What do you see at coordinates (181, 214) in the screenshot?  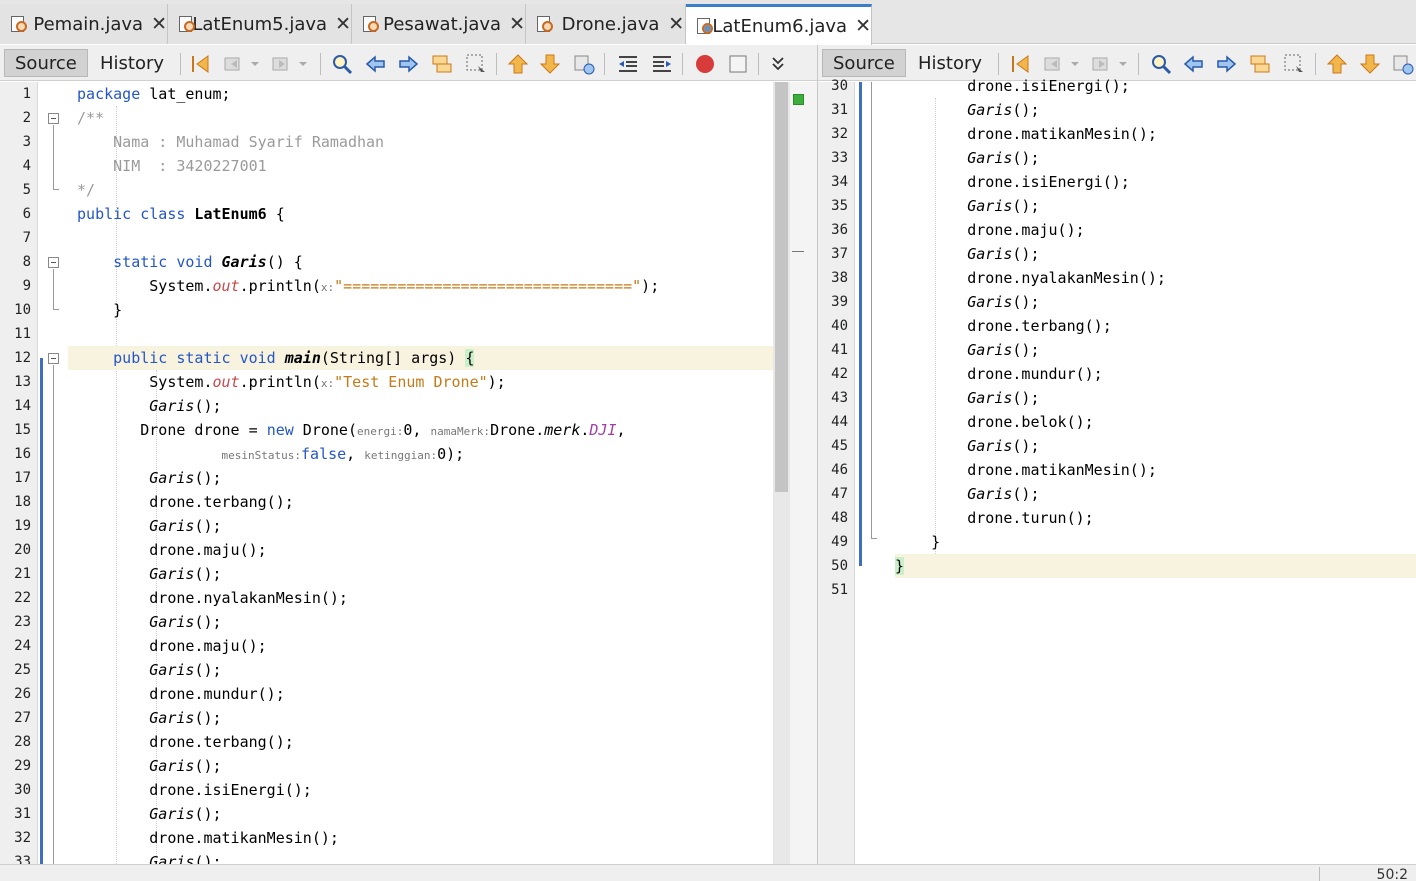 I see `code-line: public class LatEnum6 {` at bounding box center [181, 214].